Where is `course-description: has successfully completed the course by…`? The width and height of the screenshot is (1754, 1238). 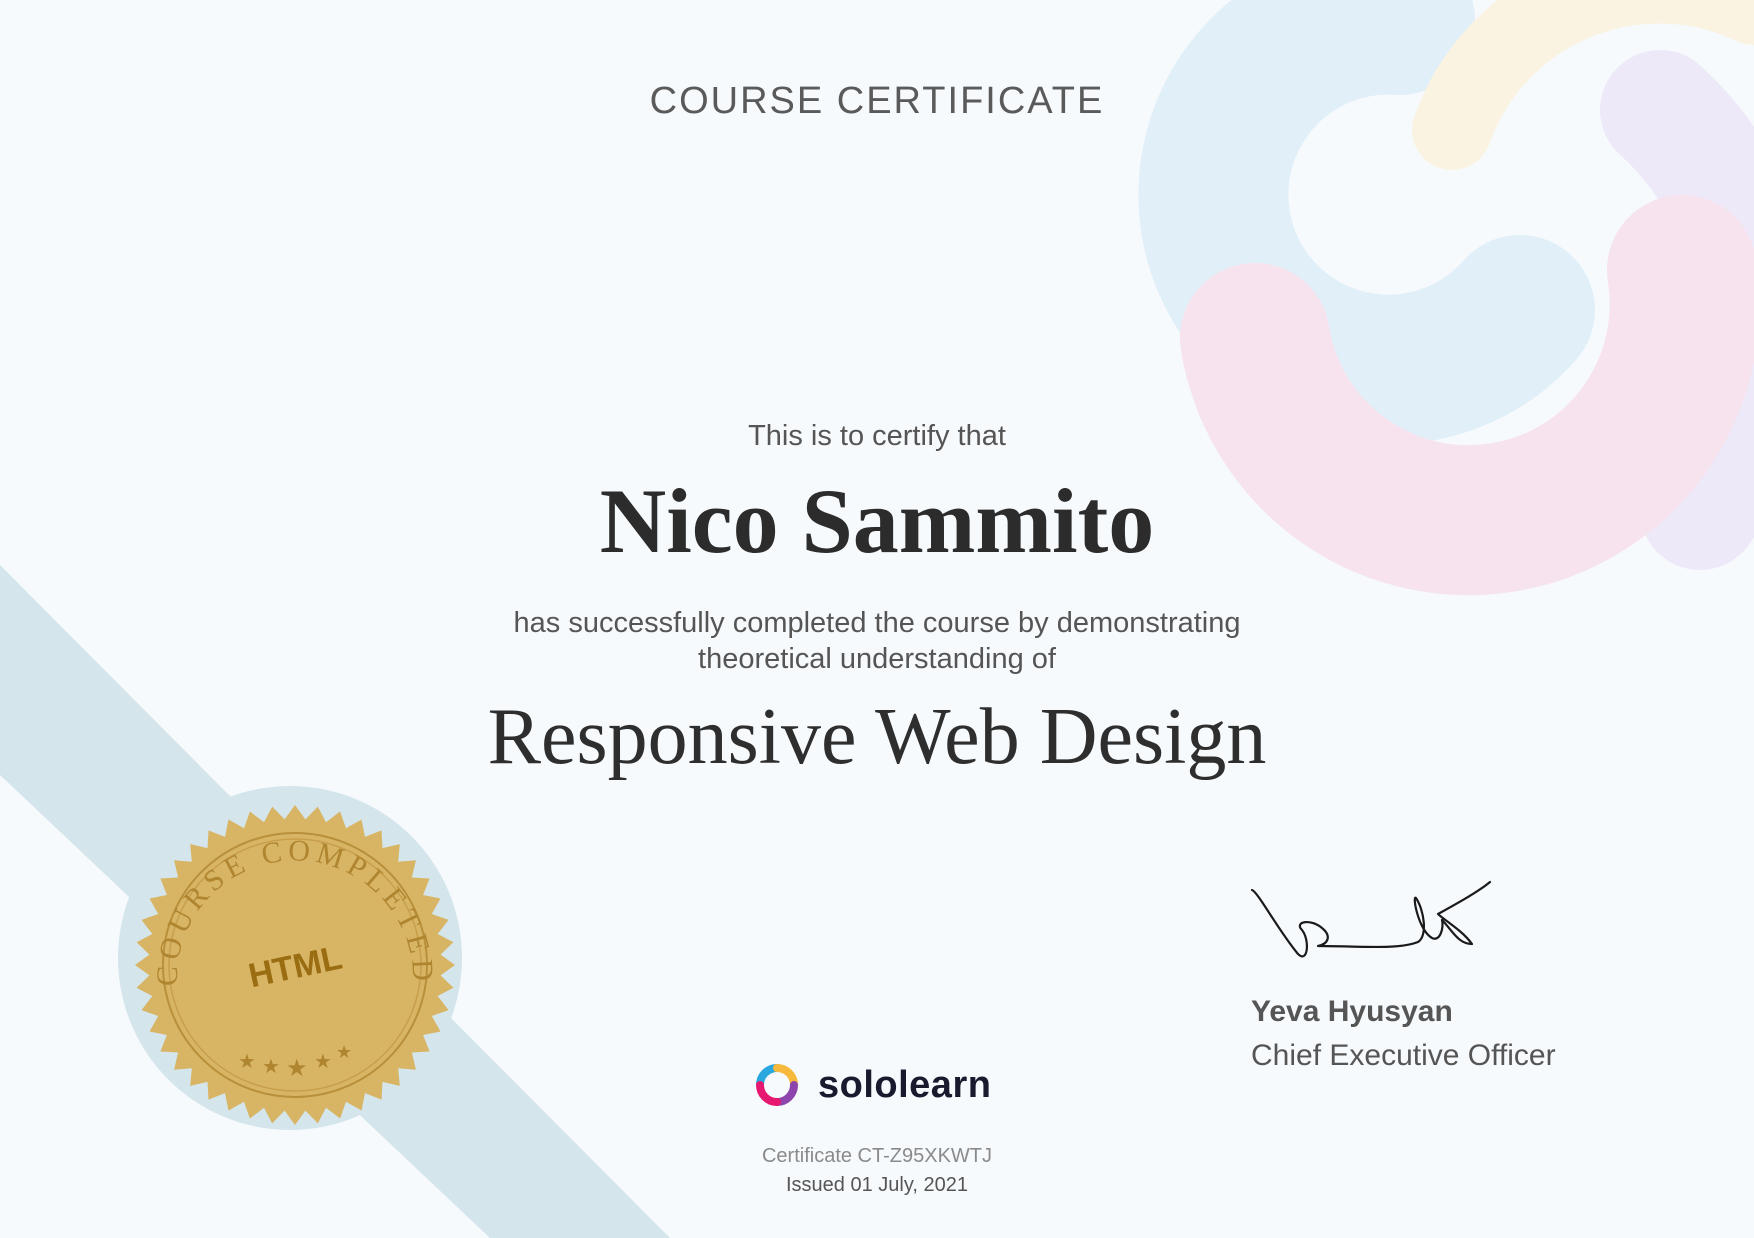
course-description: has successfully completed the course by… is located at coordinates (877, 641).